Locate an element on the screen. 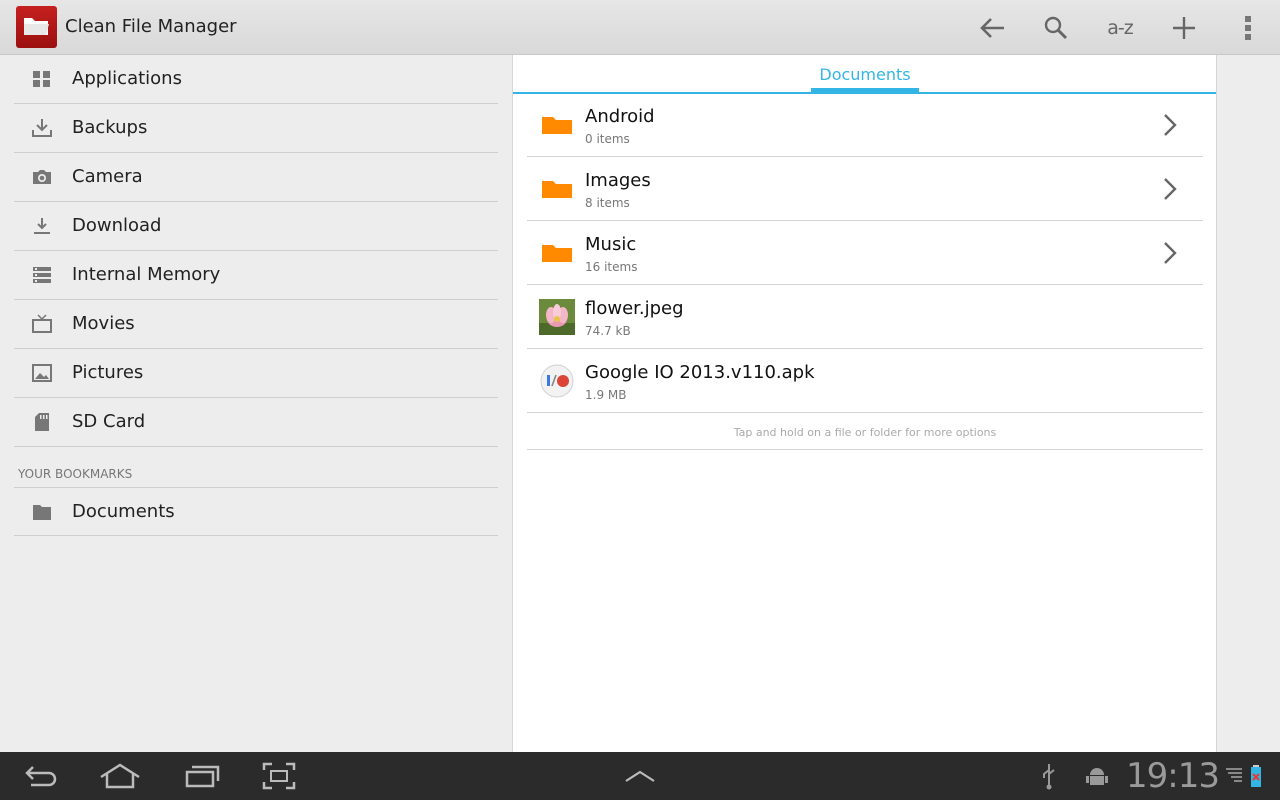 Image resolution: width=1280 pixels, height=800 pixels. sidebar-item-download: Download is located at coordinates (256, 226).